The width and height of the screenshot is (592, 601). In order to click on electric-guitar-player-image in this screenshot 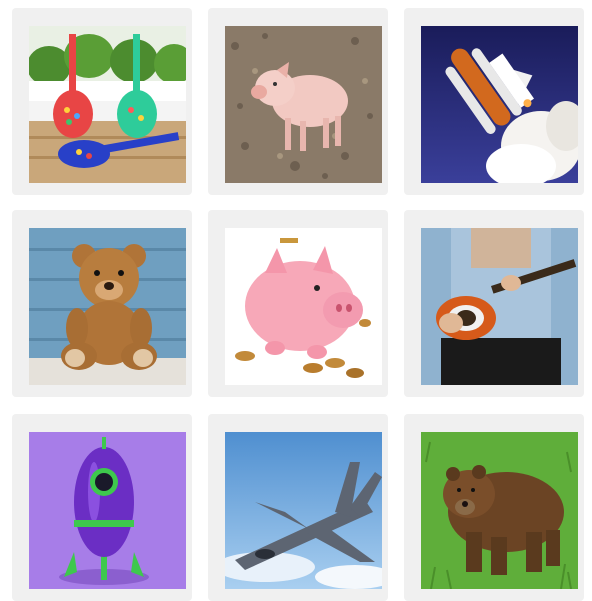, I will do `click(499, 306)`.